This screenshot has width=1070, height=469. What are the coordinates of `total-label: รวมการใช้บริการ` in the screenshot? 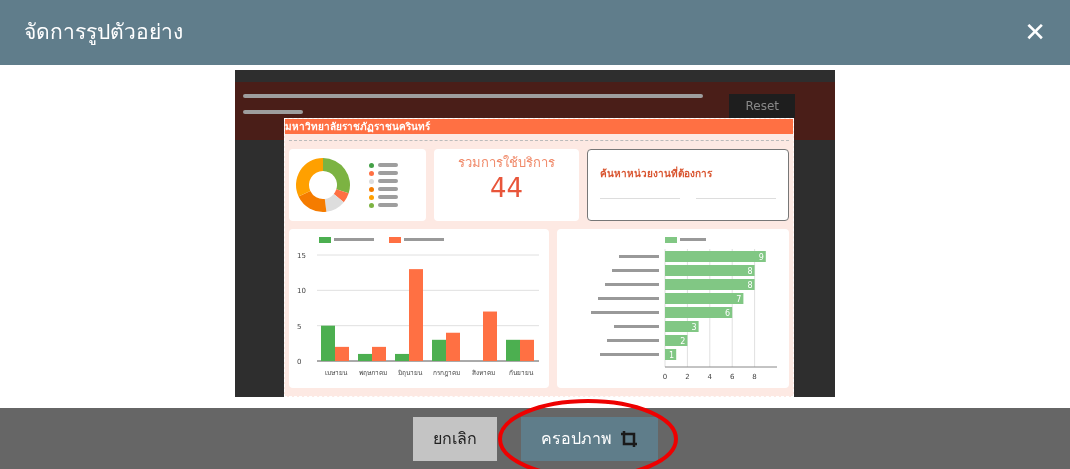 It's located at (507, 163).